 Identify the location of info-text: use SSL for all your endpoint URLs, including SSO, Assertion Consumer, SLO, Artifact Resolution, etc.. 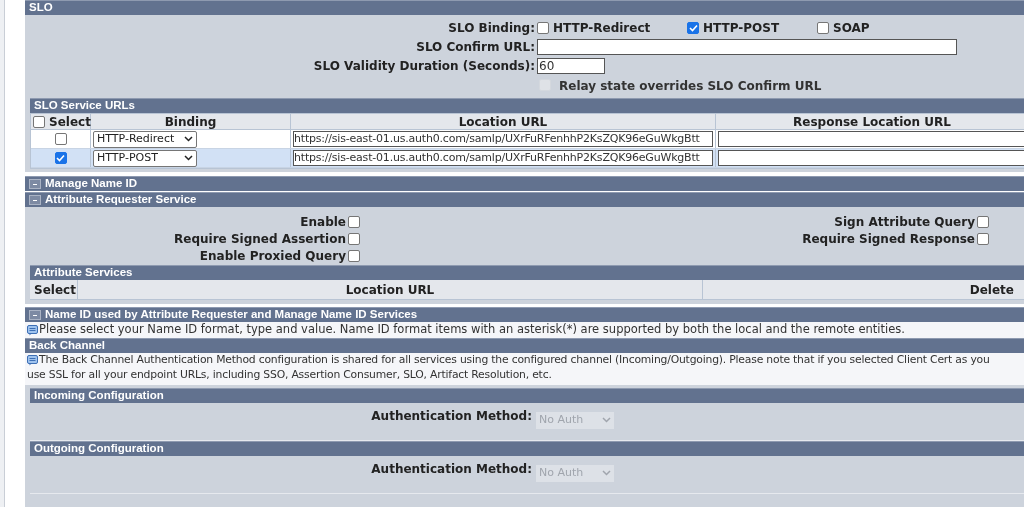
(289, 375).